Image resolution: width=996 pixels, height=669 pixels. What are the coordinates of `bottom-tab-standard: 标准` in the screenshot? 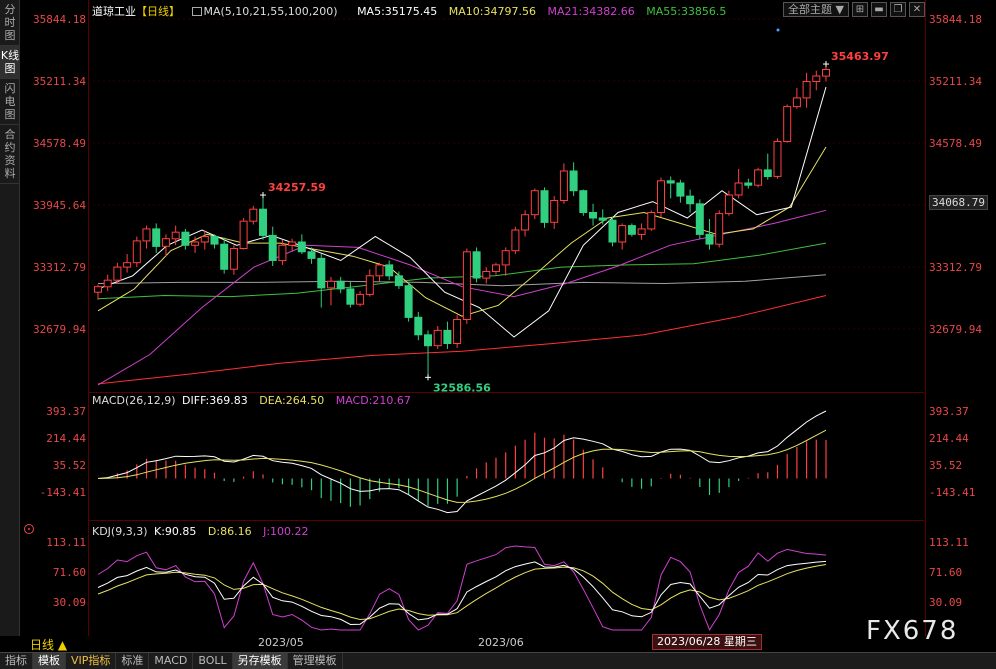 It's located at (133, 661).